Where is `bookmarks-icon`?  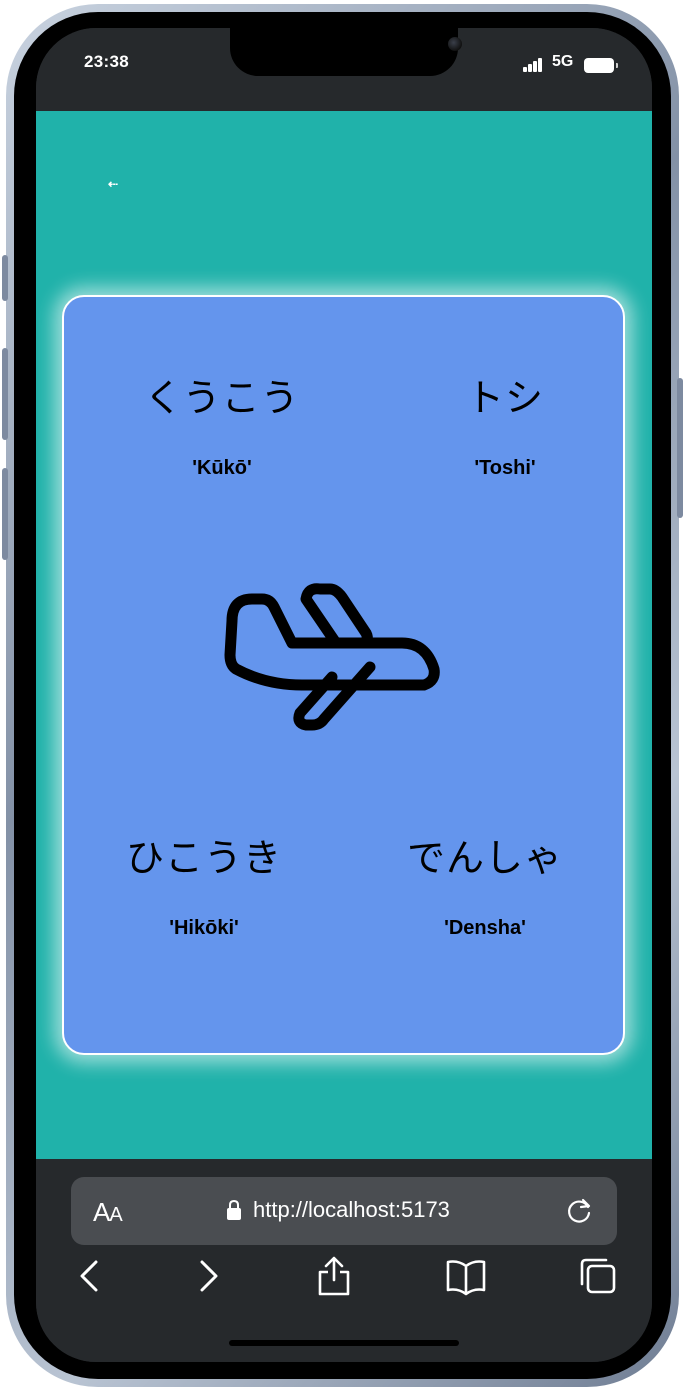
bookmarks-icon is located at coordinates (466, 1276).